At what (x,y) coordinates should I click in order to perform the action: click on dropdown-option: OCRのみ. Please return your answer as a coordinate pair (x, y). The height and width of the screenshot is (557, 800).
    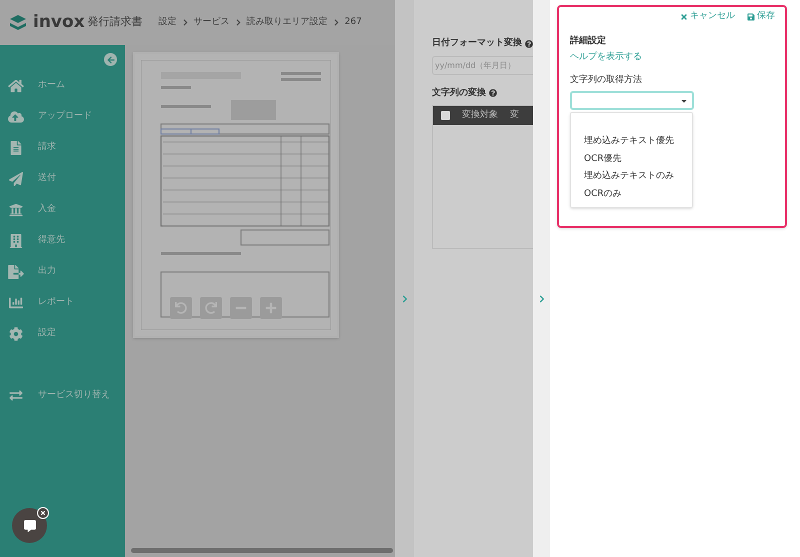
    Looking at the image, I should click on (638, 196).